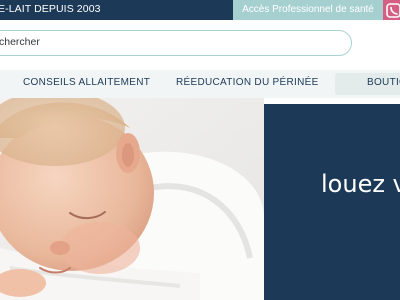  I want to click on phone-icon-glyph, so click(393, 10).